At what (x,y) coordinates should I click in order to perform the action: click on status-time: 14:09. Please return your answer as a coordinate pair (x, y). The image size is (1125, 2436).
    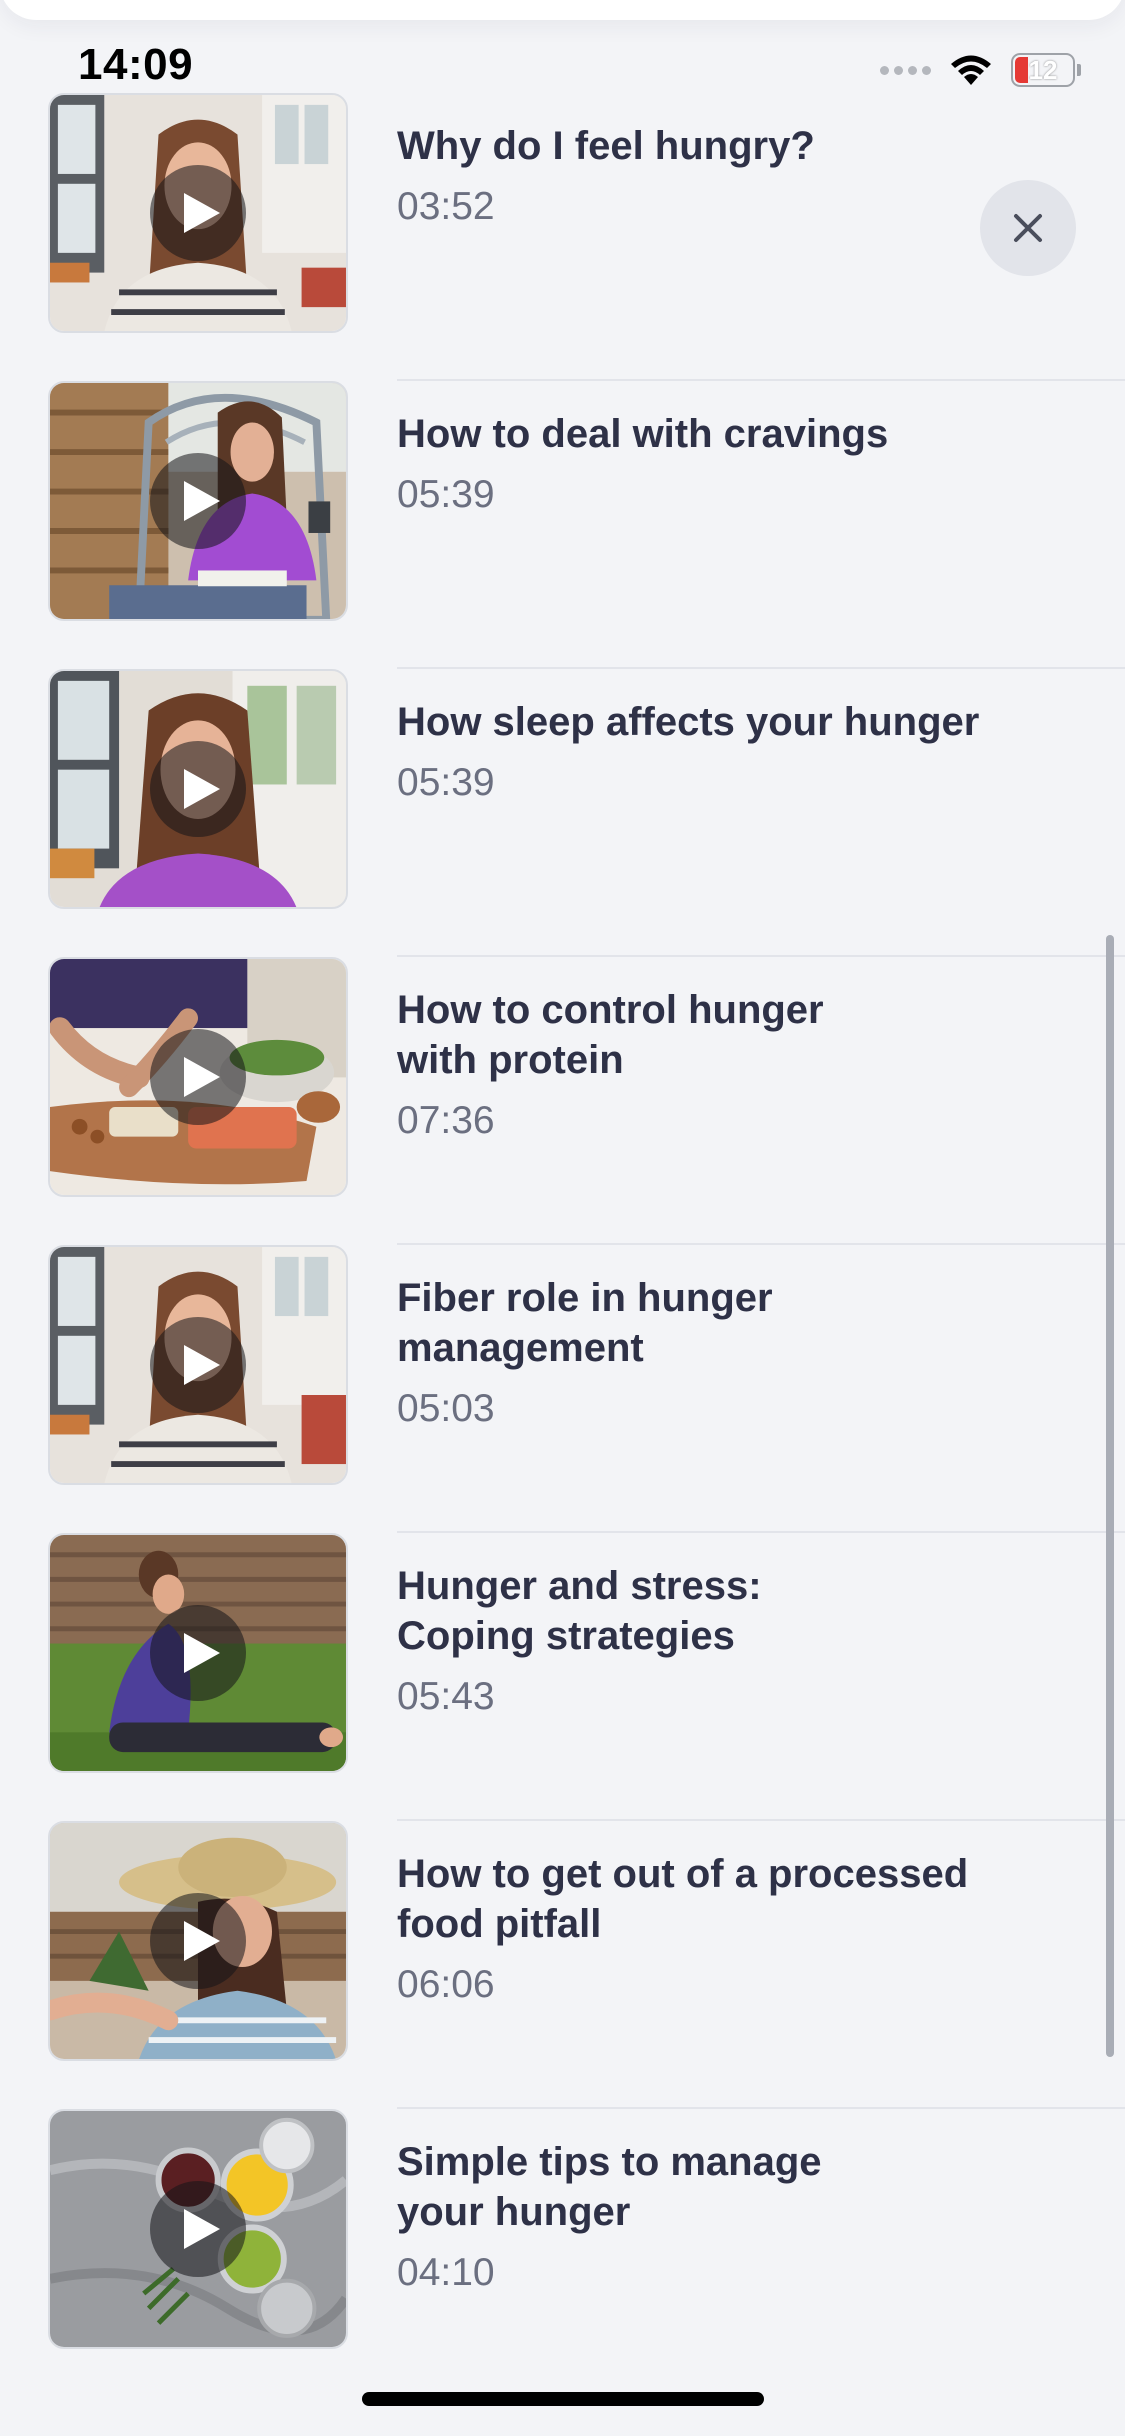
    Looking at the image, I should click on (136, 64).